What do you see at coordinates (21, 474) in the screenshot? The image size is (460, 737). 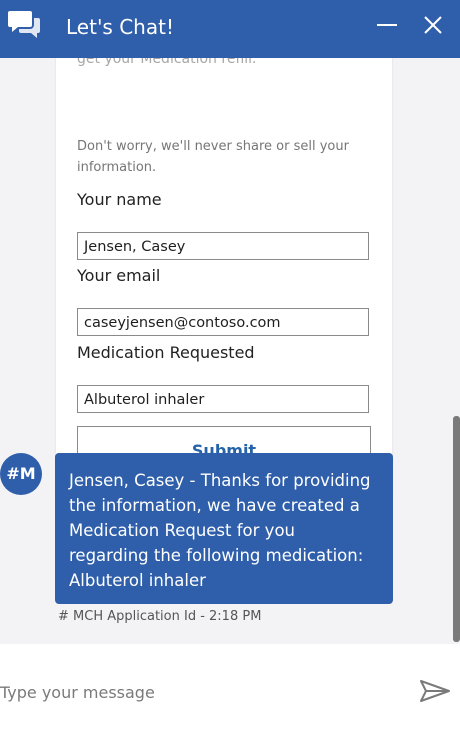 I see `bot-avatar: #M` at bounding box center [21, 474].